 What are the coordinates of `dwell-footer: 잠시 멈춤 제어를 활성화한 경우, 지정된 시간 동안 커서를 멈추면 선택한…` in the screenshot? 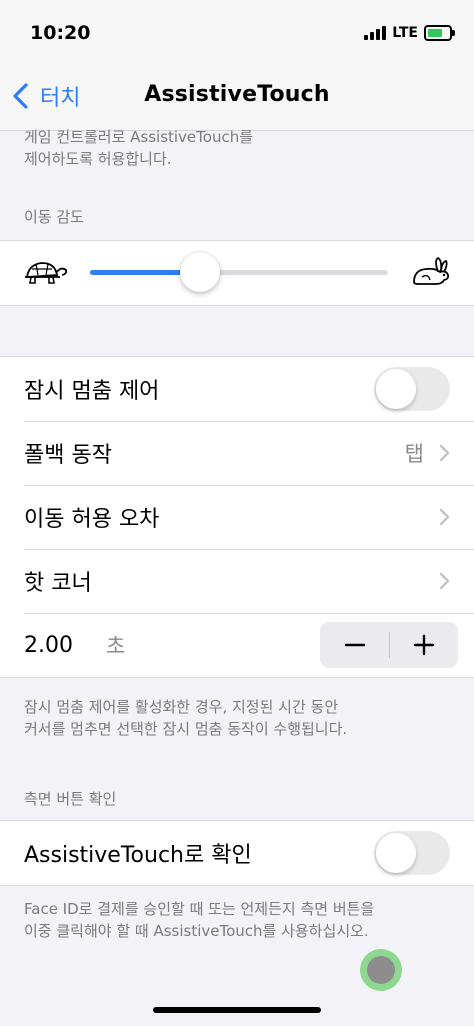 It's located at (185, 718).